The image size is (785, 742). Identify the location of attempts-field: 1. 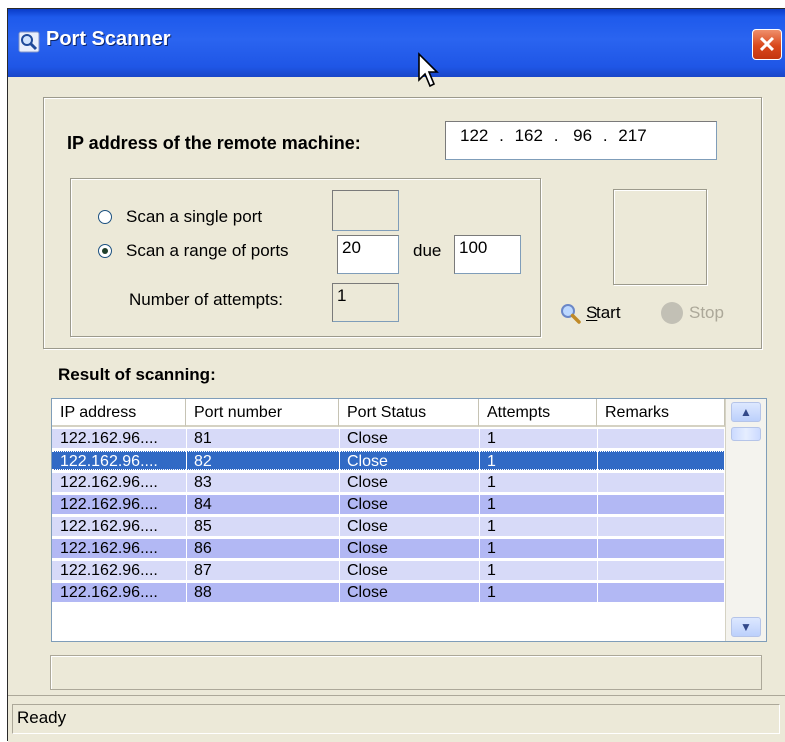
(365, 302).